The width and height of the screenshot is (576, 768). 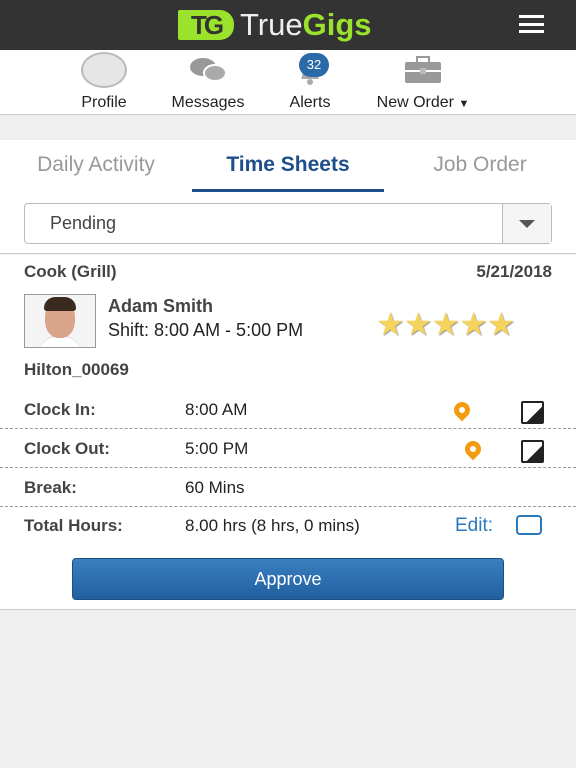 What do you see at coordinates (310, 81) in the screenshot?
I see `nav-alerts: 32 Alerts` at bounding box center [310, 81].